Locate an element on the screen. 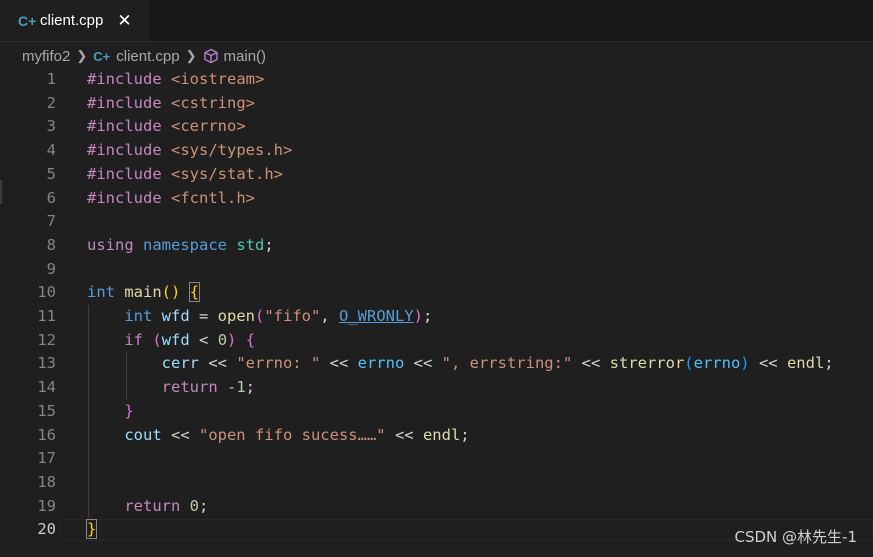 This screenshot has height=557, width=873. line-number: 10 is located at coordinates (46, 292).